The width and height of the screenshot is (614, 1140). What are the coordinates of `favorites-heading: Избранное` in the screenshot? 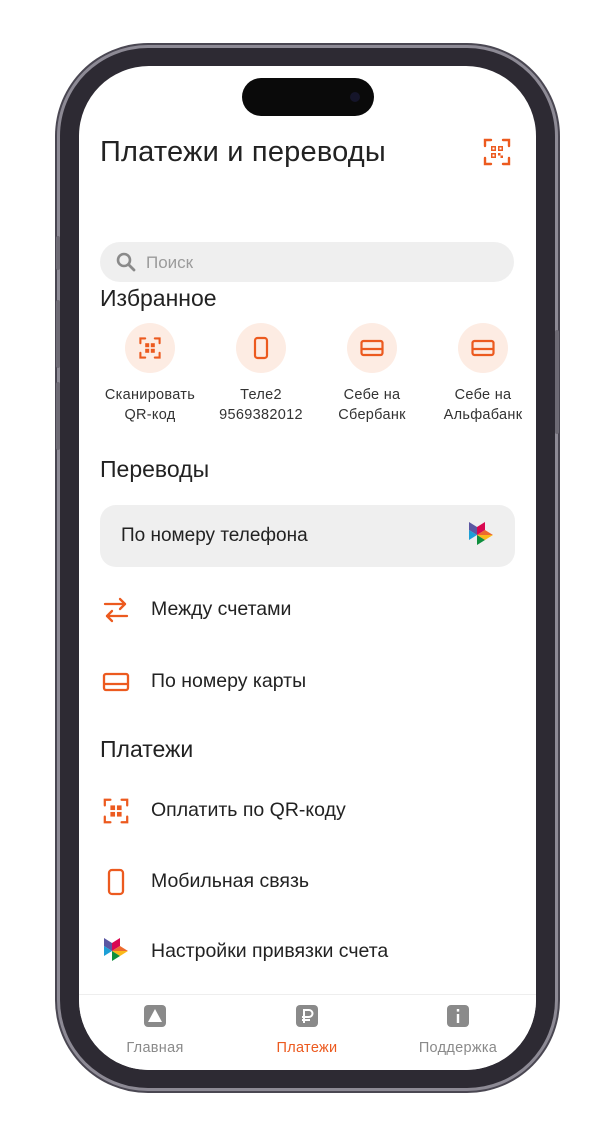 It's located at (158, 298).